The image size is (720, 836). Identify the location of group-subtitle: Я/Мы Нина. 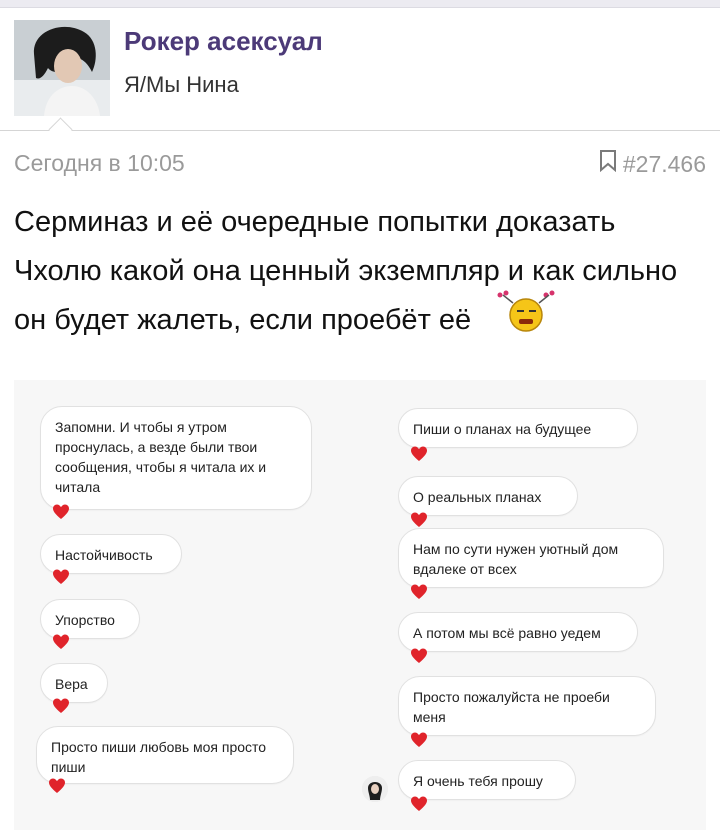
(181, 84).